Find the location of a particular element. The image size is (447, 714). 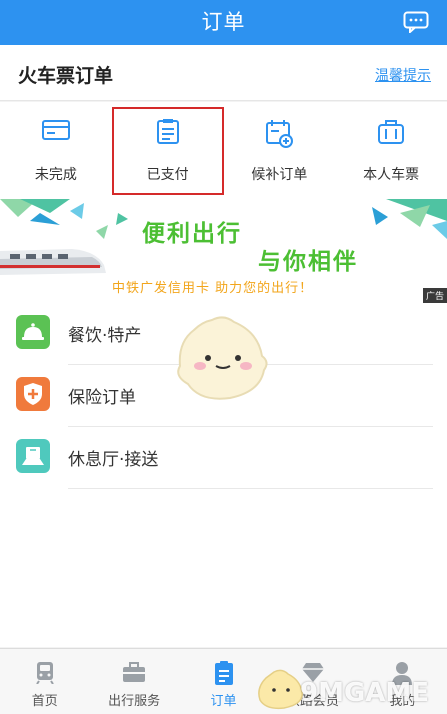

mascot-chick-watermark is located at coordinates (280, 689).